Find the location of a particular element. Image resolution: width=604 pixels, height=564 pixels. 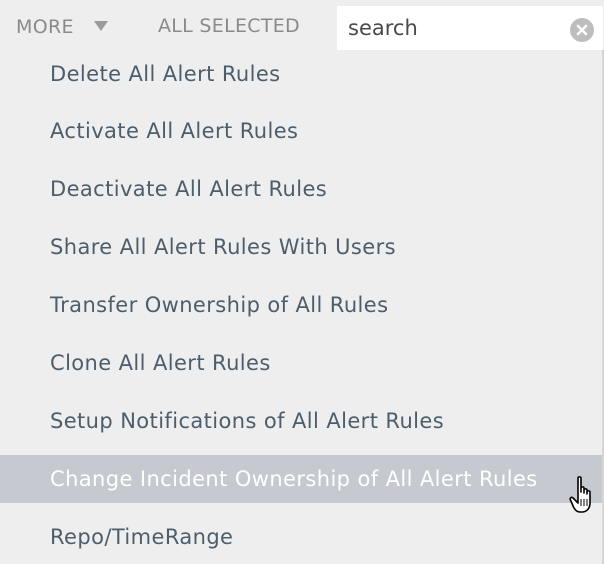

menu-item-deactivate-all: Deactivate All Alert Rules is located at coordinates (301, 189).